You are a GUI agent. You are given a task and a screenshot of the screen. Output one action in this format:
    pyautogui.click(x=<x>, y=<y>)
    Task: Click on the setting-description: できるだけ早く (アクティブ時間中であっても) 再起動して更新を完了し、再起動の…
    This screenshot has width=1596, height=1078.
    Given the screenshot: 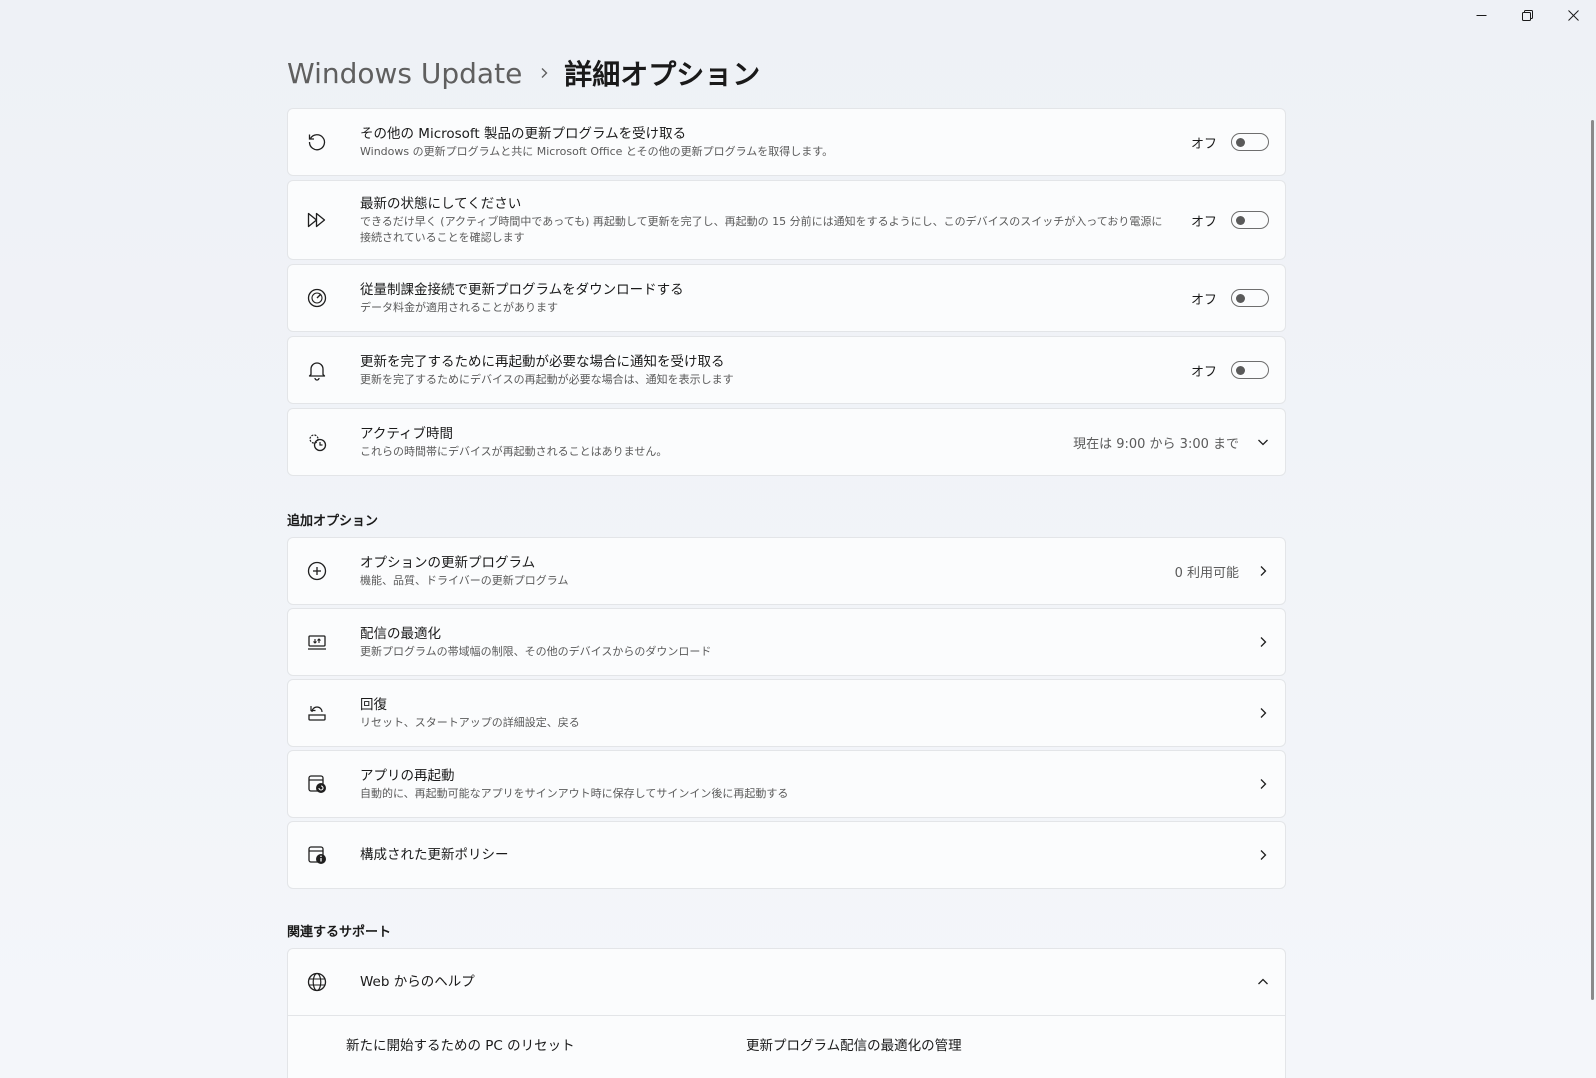 What is the action you would take?
    pyautogui.click(x=761, y=229)
    